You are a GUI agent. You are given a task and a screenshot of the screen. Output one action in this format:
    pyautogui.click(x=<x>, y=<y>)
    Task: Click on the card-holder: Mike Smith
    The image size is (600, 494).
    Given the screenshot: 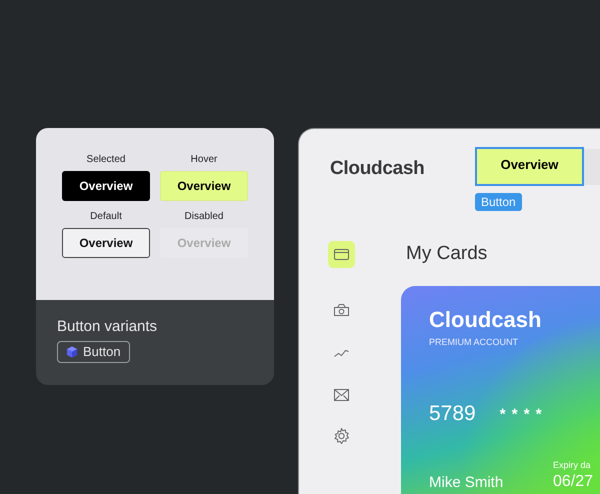 What is the action you would take?
    pyautogui.click(x=466, y=482)
    